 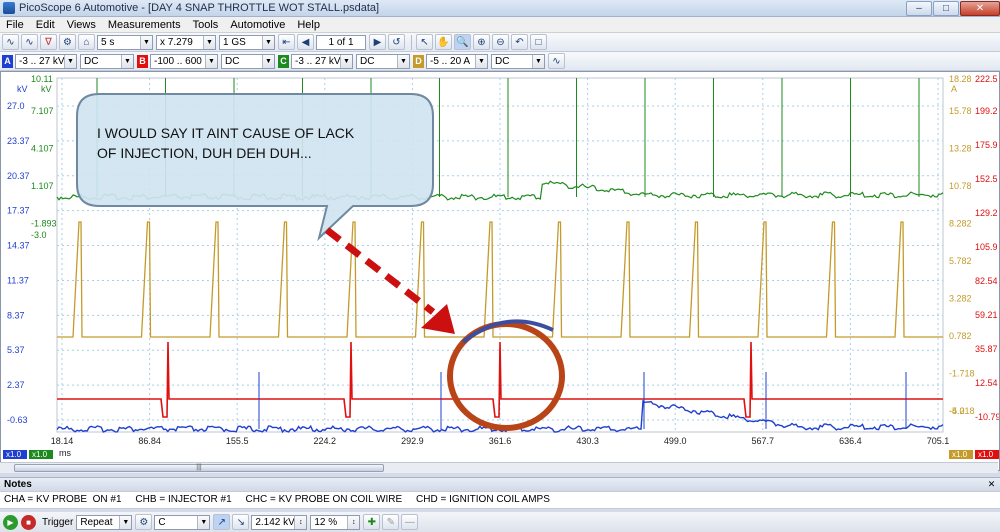 I want to click on channel-a-coupling: DC ▼, so click(x=107, y=61).